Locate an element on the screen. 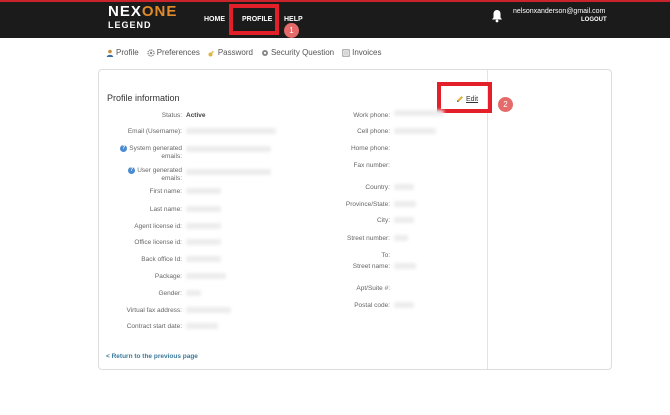  logo-text-nex: NEX is located at coordinates (125, 11).